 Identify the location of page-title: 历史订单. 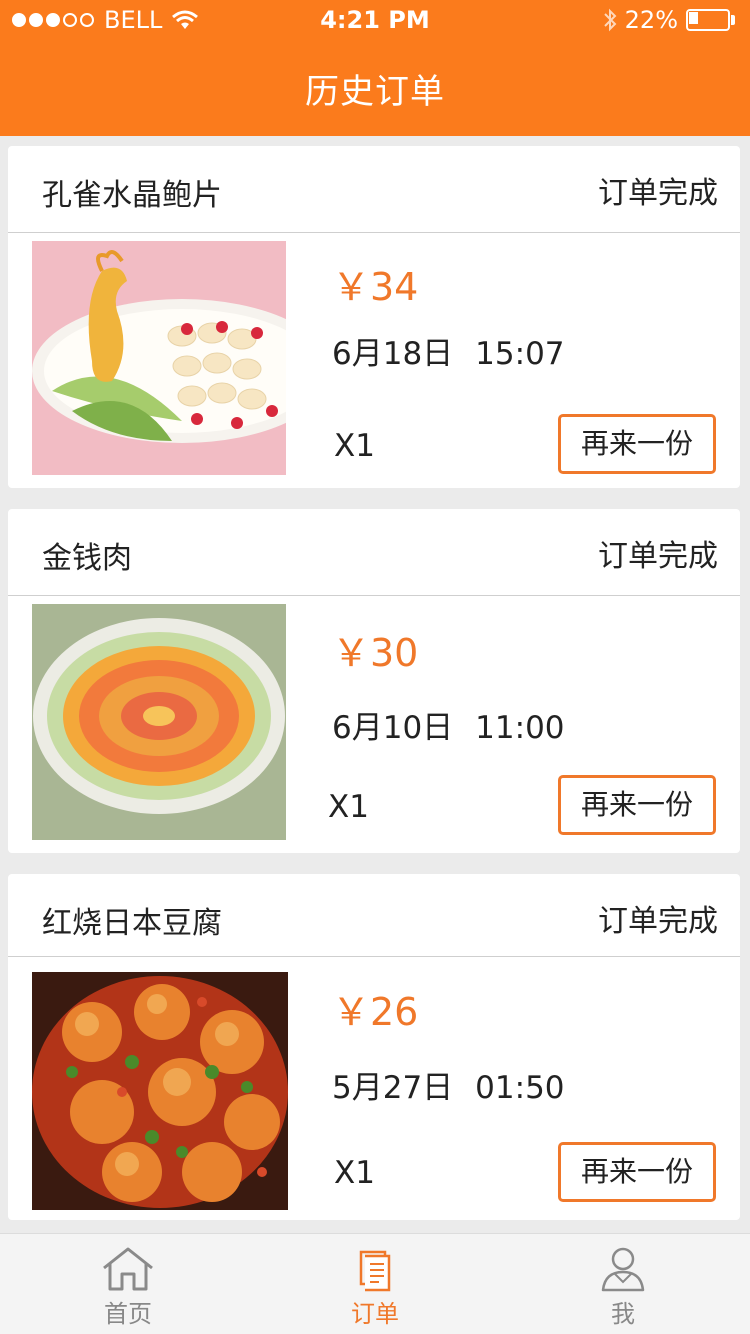
(375, 92).